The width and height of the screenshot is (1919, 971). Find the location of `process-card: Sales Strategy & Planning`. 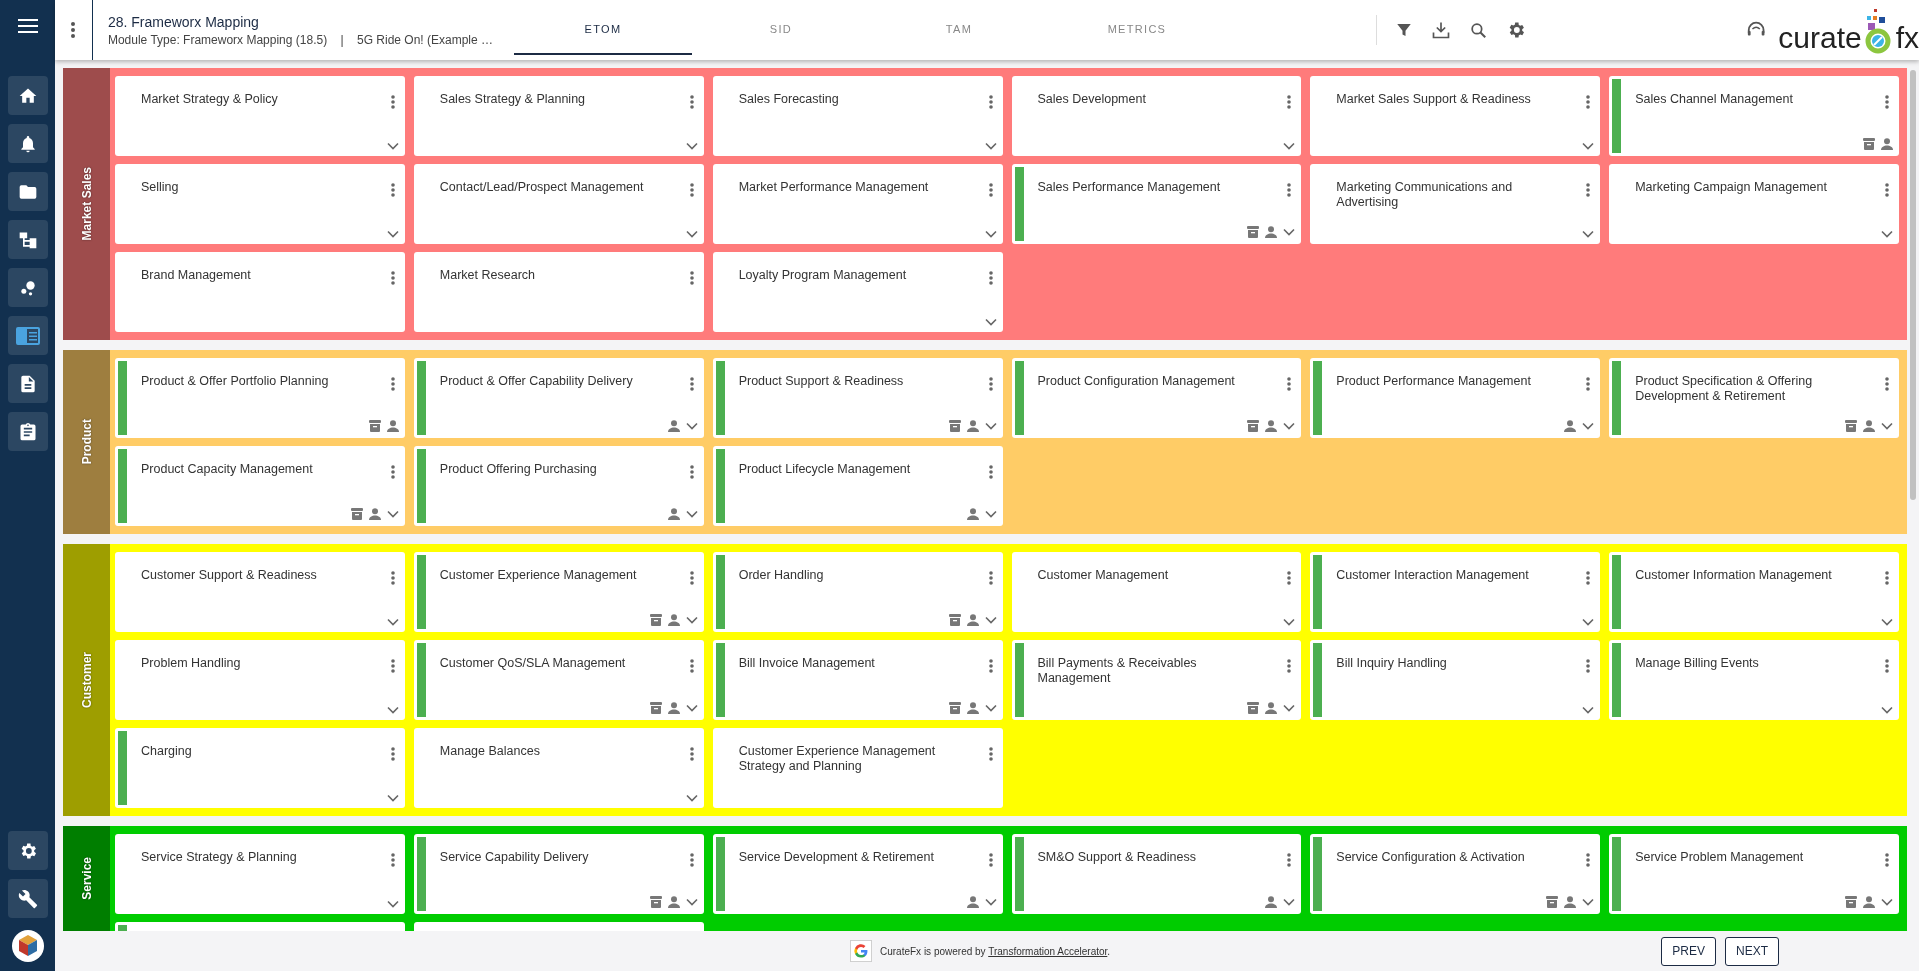

process-card: Sales Strategy & Planning is located at coordinates (558, 116).